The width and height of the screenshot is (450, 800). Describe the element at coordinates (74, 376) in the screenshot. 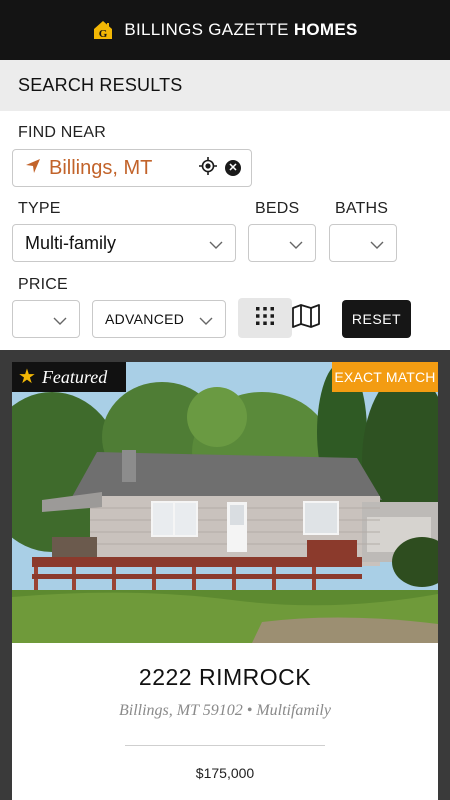

I see `featured-label: Featured` at that location.